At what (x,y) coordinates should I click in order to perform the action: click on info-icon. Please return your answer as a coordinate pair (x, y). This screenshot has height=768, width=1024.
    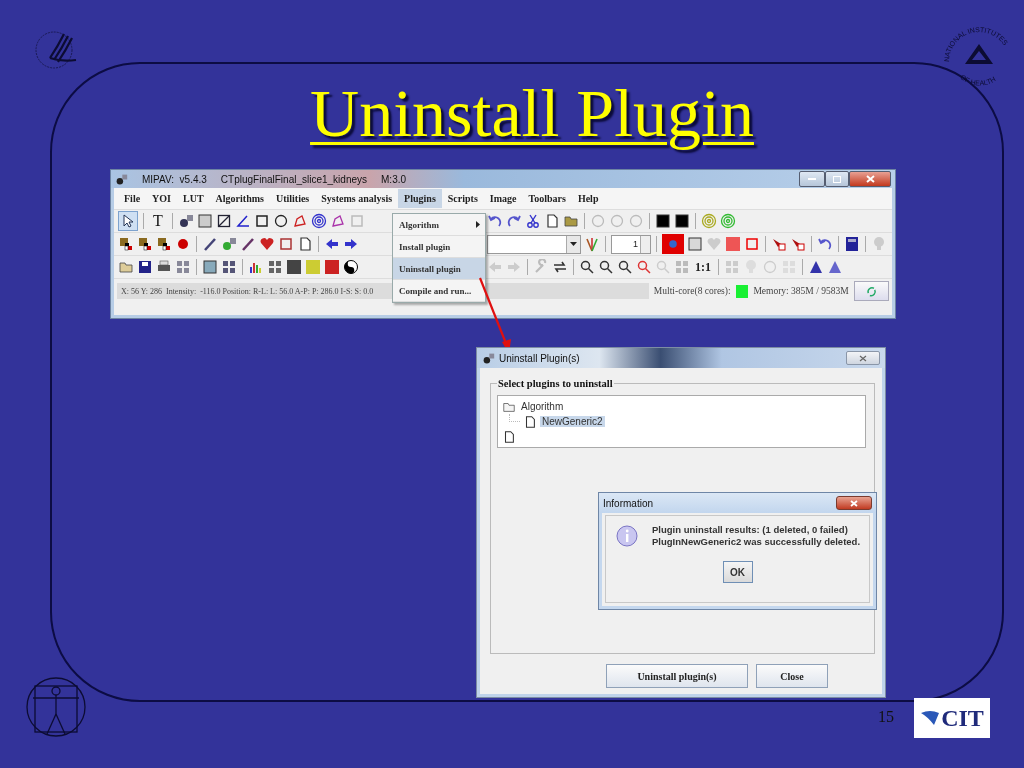
    Looking at the image, I should click on (627, 535).